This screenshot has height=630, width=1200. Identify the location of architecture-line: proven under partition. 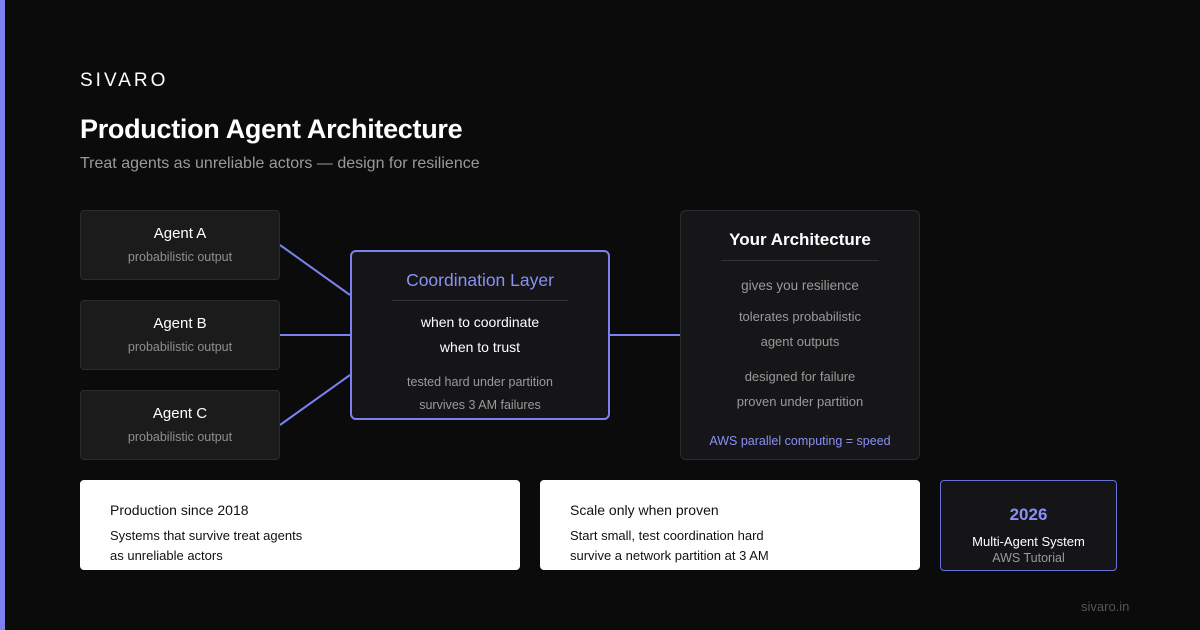
(800, 401).